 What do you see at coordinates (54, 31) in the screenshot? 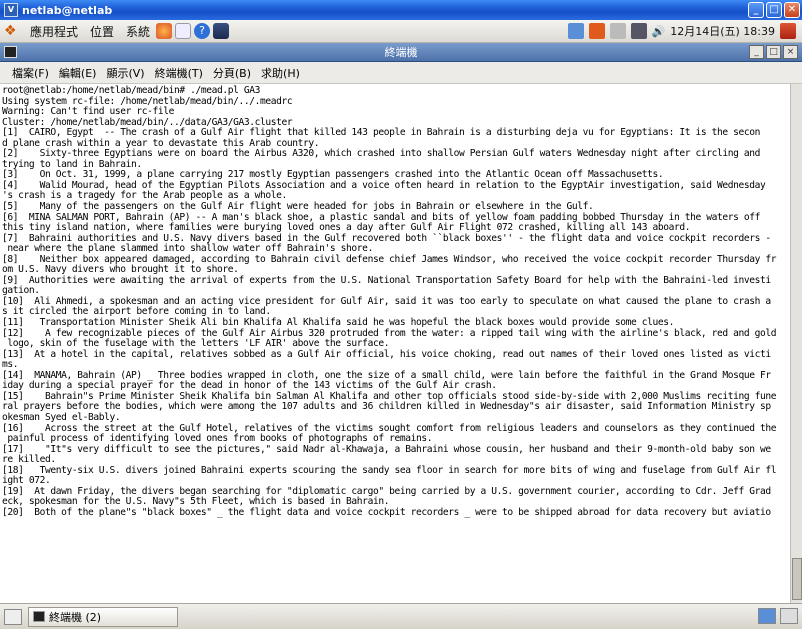
I see `menu-applications: 應用程式` at bounding box center [54, 31].